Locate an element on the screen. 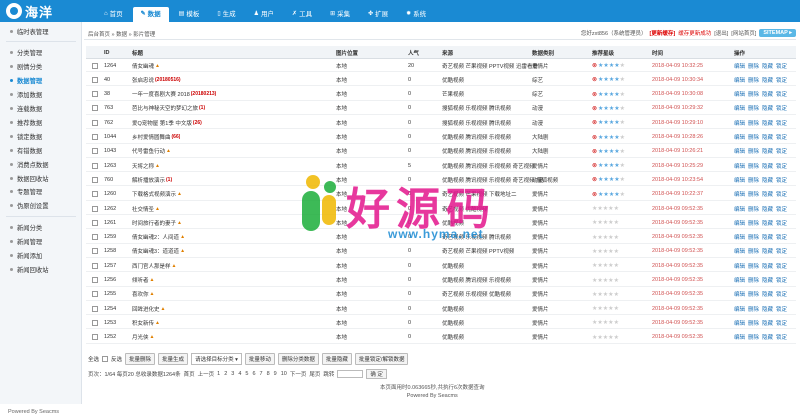 The height and width of the screenshot is (415, 800). row-title-link: 倩女幽魂 is located at coordinates (143, 66).